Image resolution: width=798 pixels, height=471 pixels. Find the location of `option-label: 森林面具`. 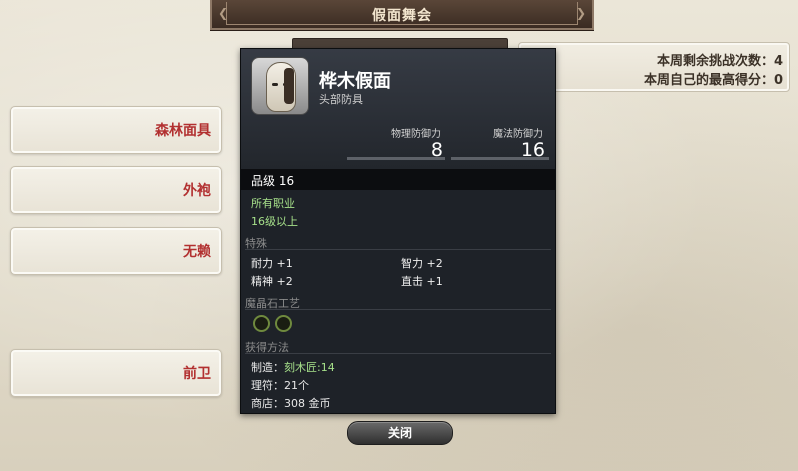

option-label: 森林面具 is located at coordinates (183, 131).